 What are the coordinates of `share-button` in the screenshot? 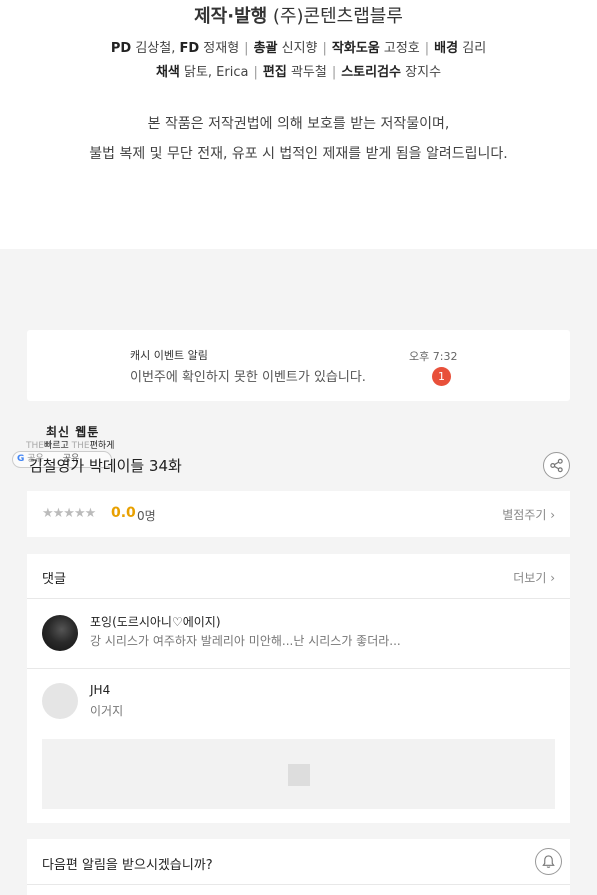 It's located at (556, 465).